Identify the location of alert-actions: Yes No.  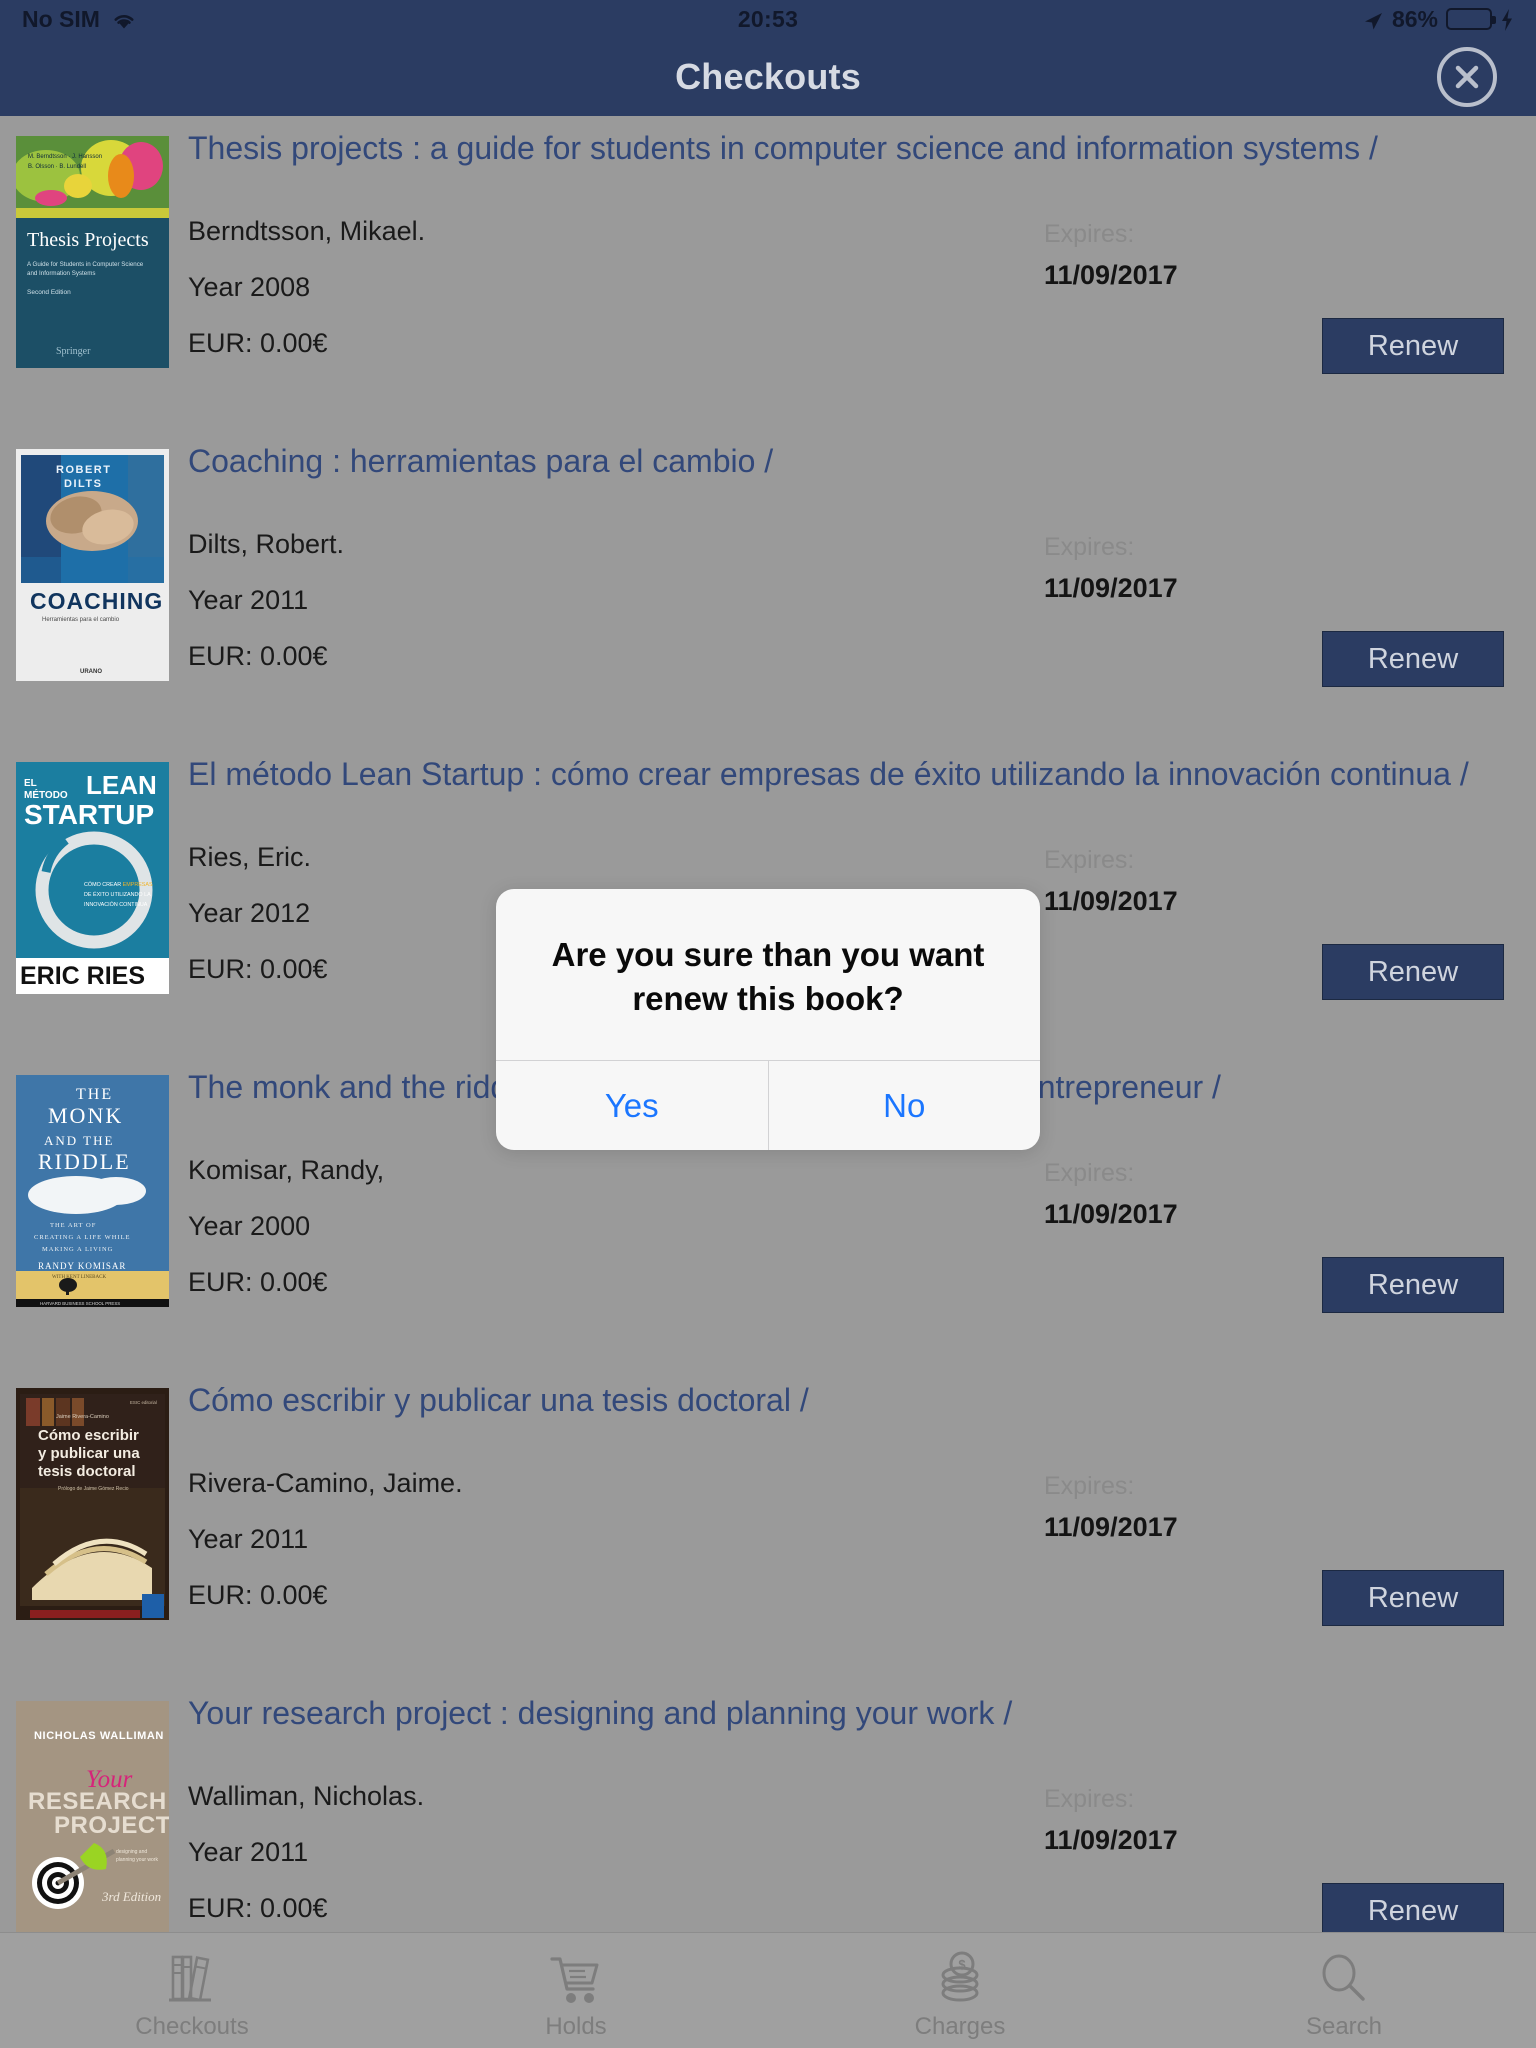
(768, 1105).